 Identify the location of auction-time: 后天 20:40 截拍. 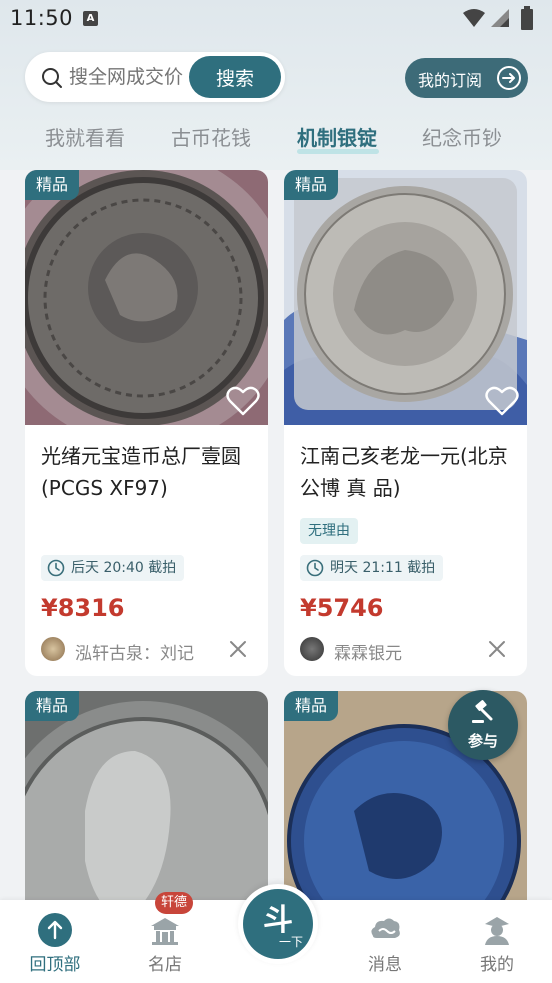
(113, 568).